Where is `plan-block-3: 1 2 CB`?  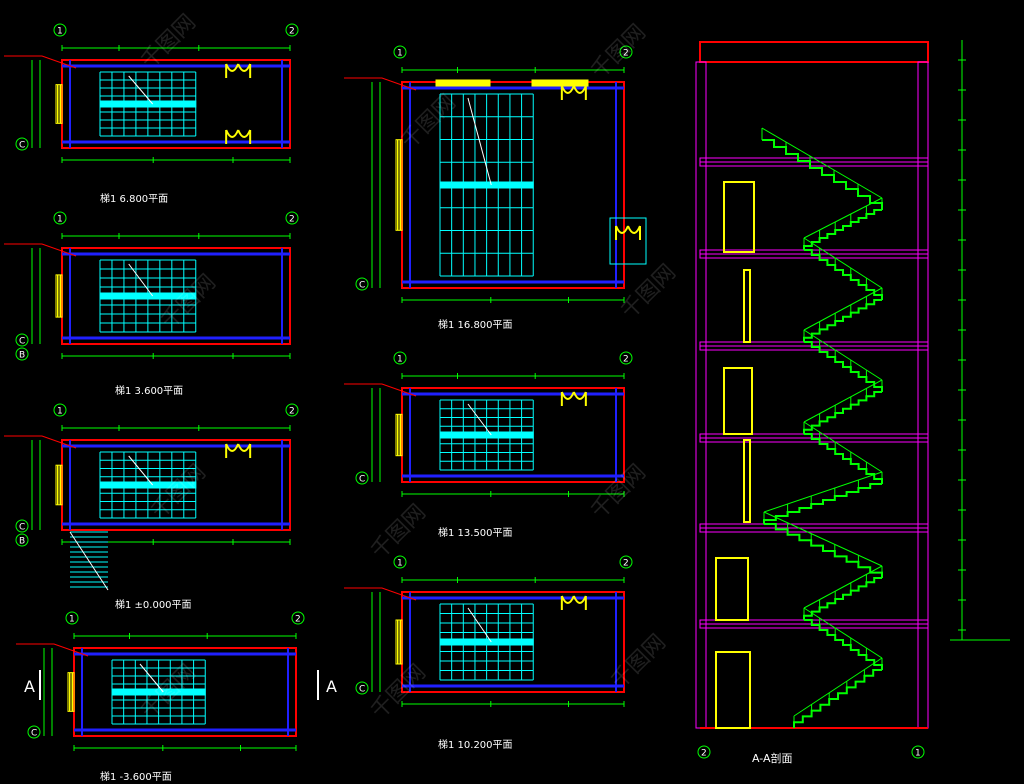 plan-block-3: 1 2 CB is located at coordinates (151, 475).